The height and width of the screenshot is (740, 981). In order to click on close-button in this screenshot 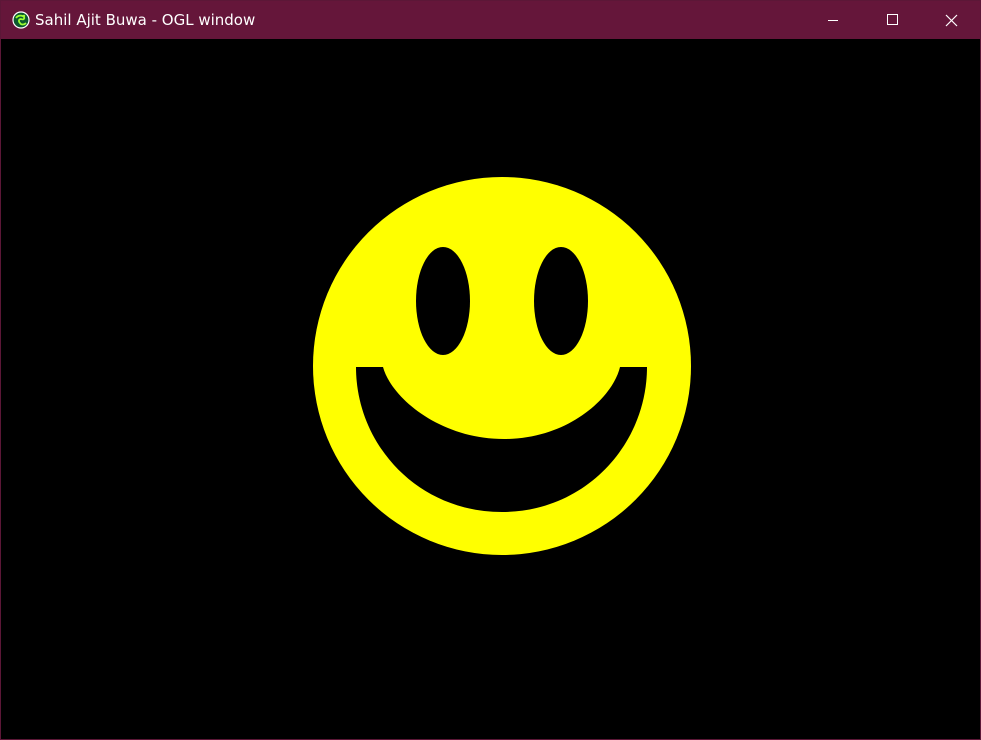, I will do `click(950, 20)`.